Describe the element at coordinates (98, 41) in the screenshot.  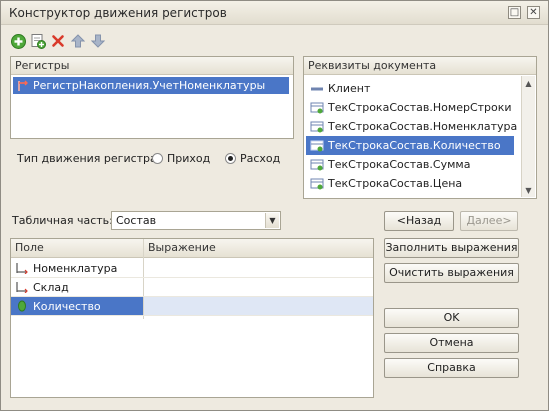
I see `move-down-icon` at that location.